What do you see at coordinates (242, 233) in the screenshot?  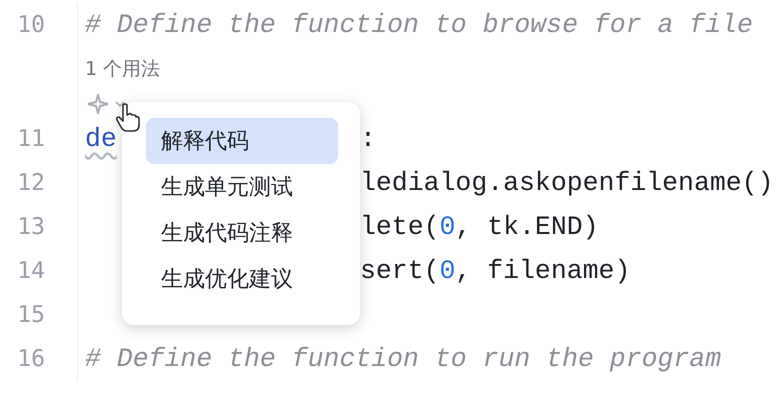 I see `menu-item: 生成代码注释` at bounding box center [242, 233].